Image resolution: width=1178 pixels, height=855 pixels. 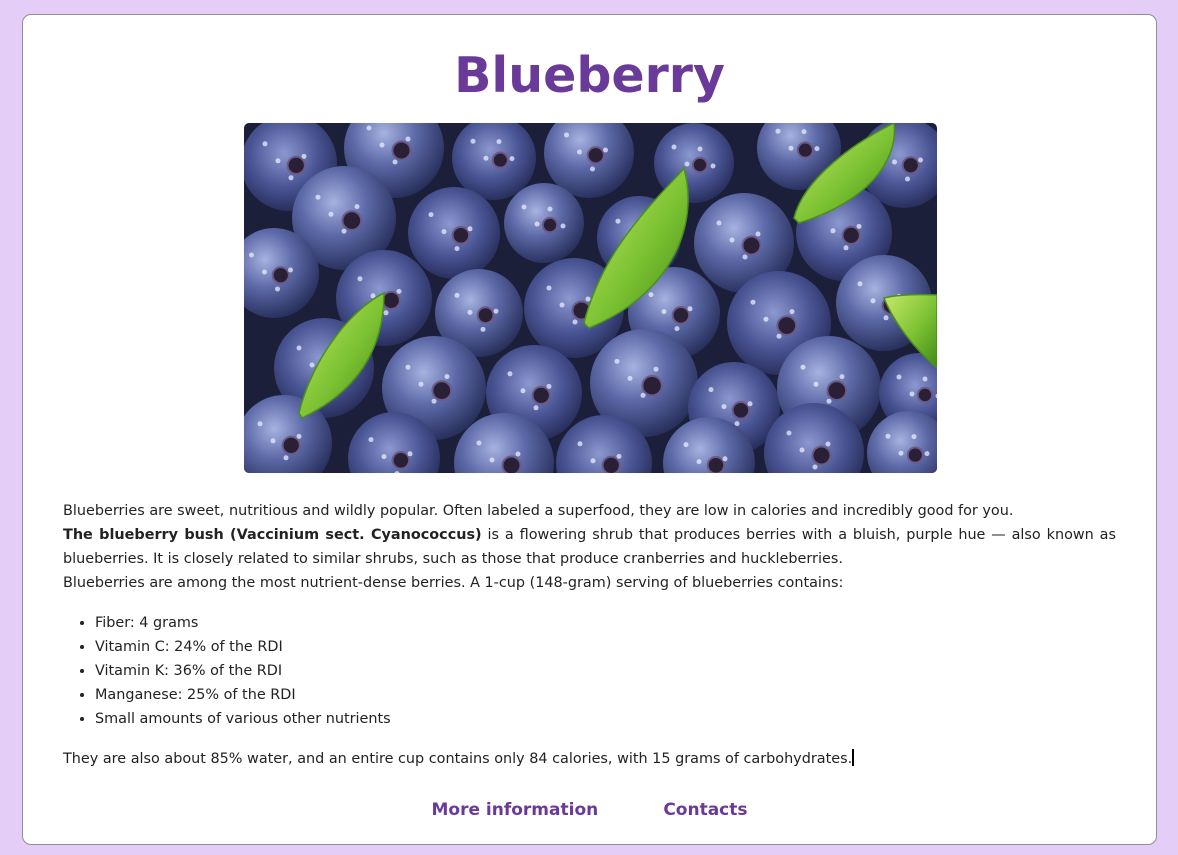 What do you see at coordinates (589, 75) in the screenshot?
I see `page-title: Blueberry` at bounding box center [589, 75].